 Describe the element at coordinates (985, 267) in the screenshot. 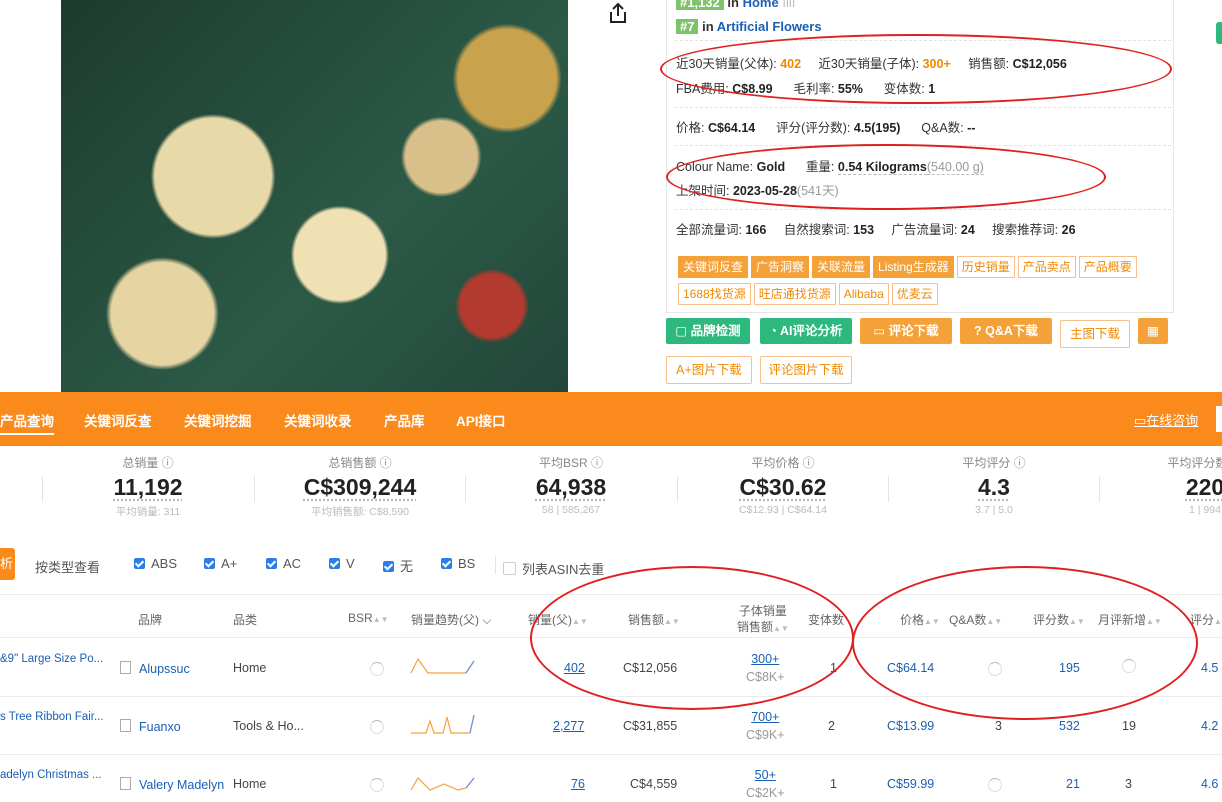

I see `tag-sales-history: 历史销量` at that location.